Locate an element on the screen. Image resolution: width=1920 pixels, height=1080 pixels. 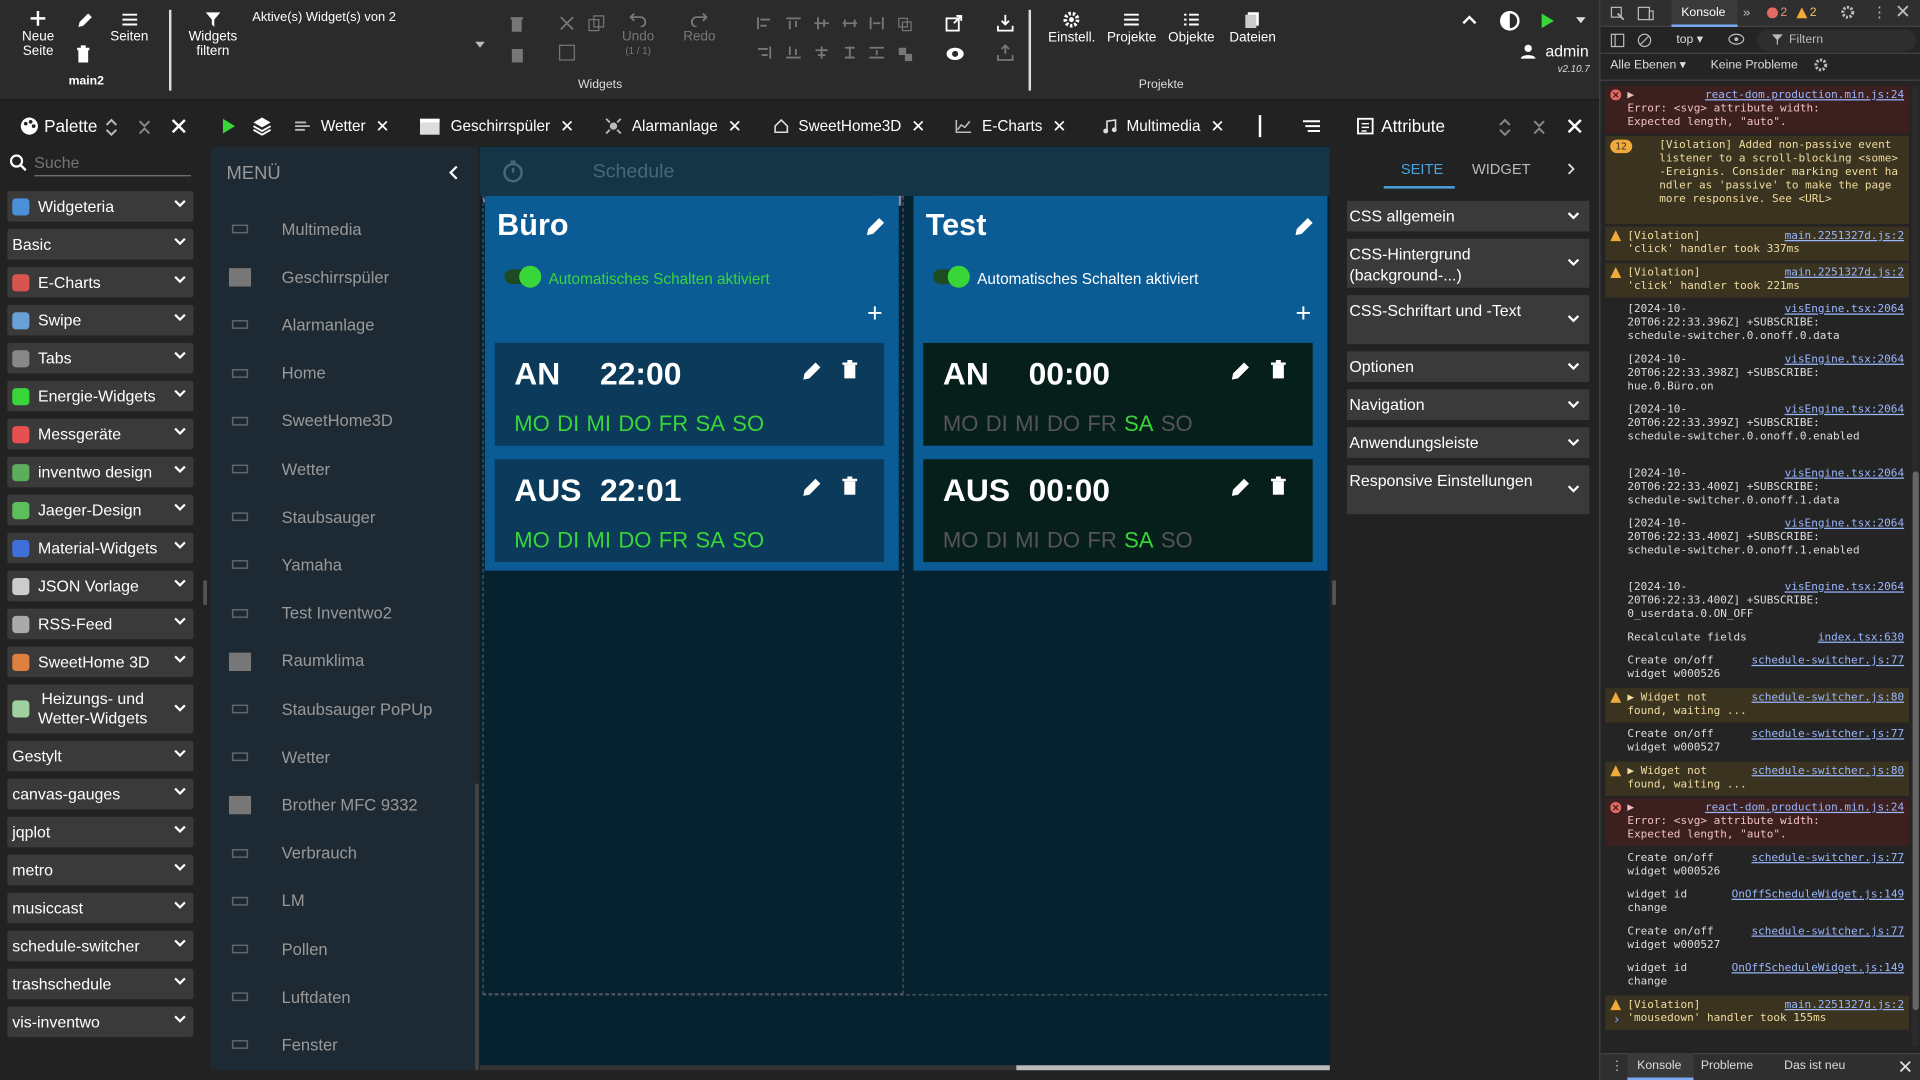
attribute-section: Anwendungsleiste is located at coordinates (1468, 442).